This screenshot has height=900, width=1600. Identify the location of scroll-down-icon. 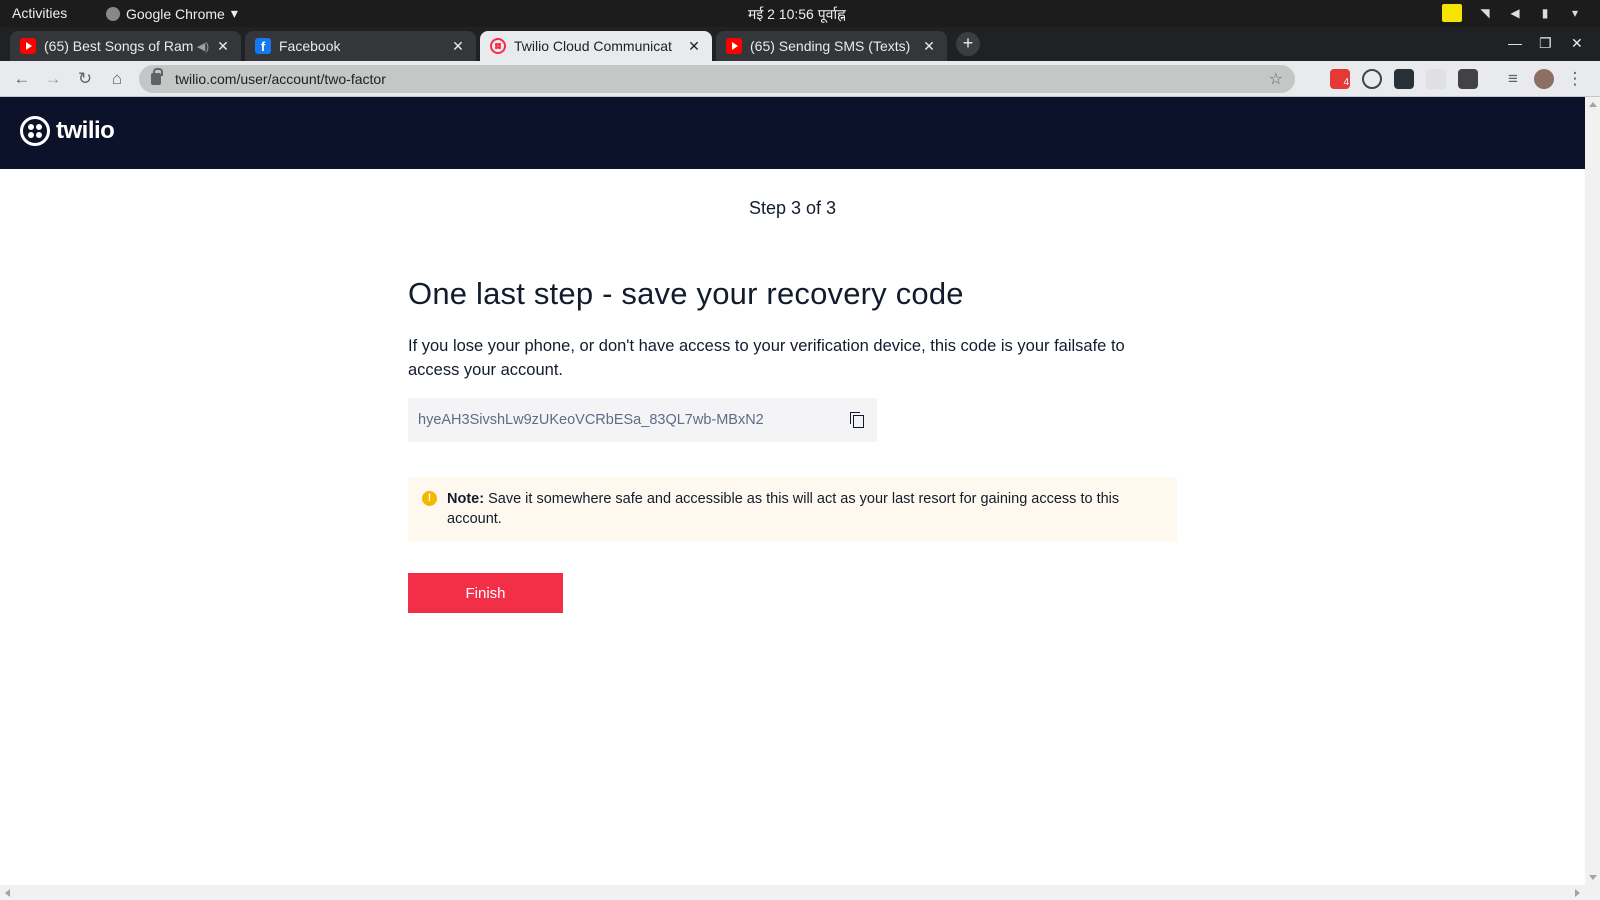
(1593, 877).